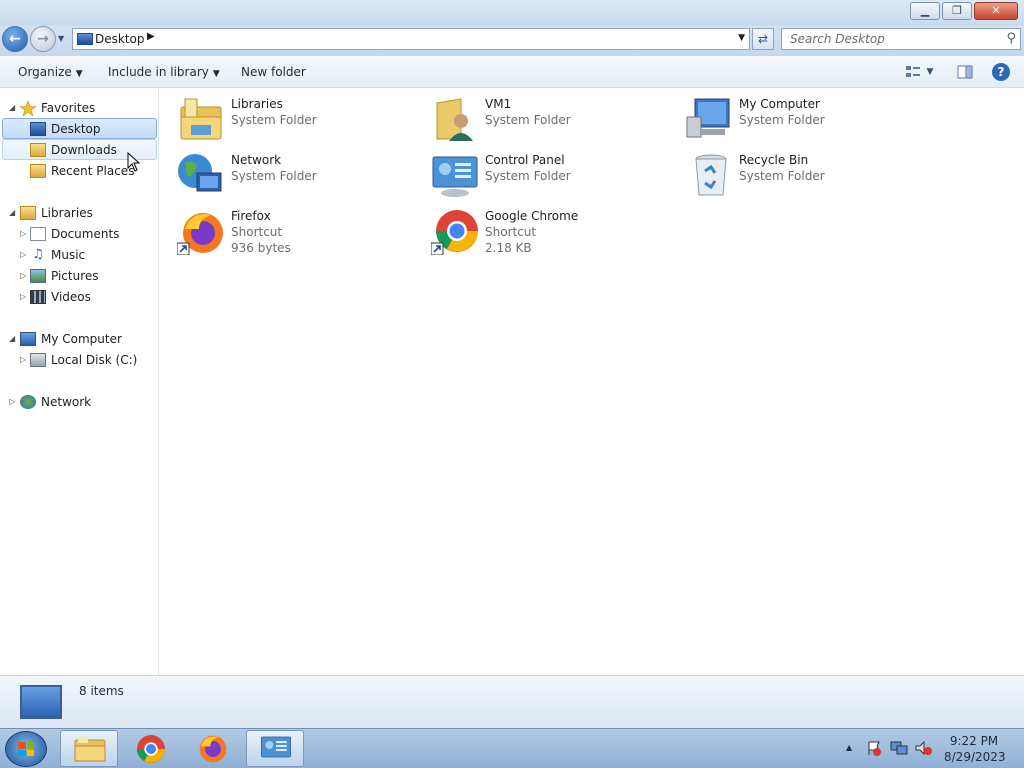 The image size is (1024, 768). Describe the element at coordinates (302, 121) in the screenshot. I see `file-item-libraries: Libraries System Folder` at that location.